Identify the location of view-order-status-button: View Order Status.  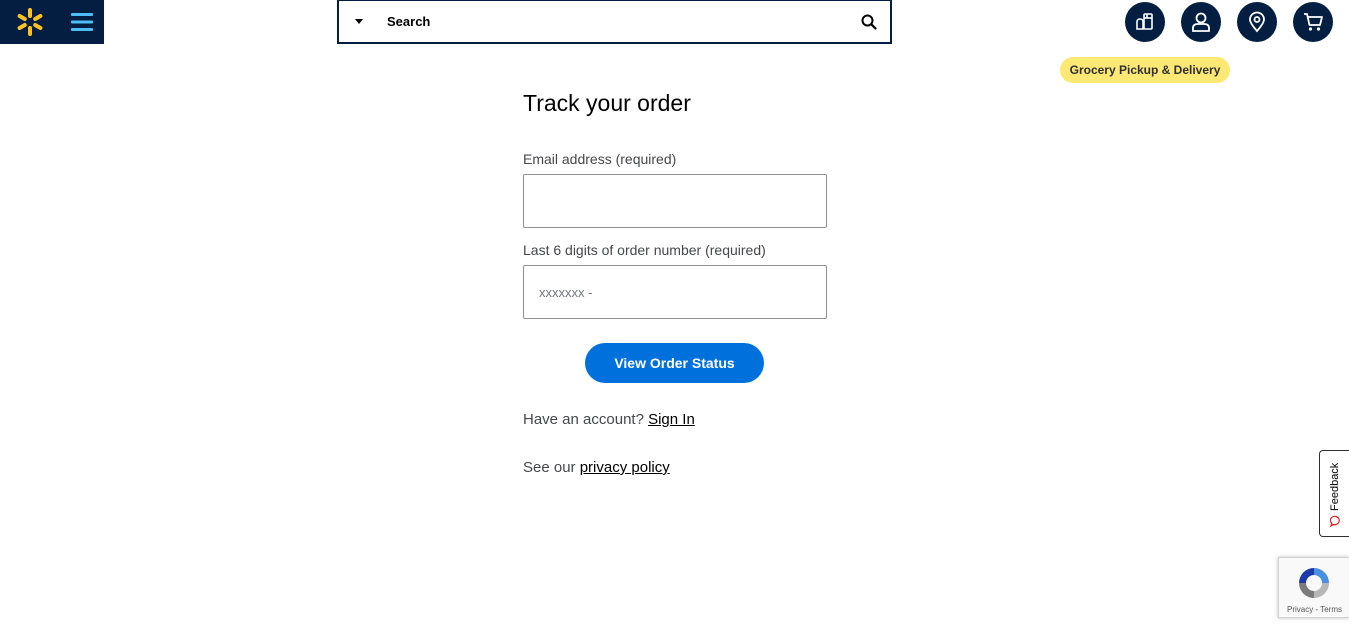
(674, 363).